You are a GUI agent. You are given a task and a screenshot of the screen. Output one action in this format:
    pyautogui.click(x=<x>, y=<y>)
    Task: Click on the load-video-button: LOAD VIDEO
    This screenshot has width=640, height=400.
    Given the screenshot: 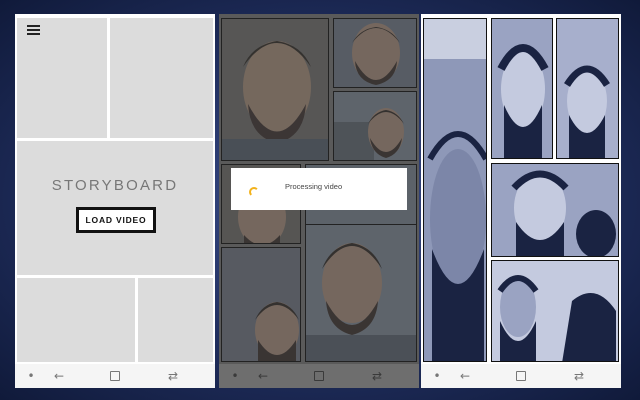 What is the action you would take?
    pyautogui.click(x=116, y=220)
    